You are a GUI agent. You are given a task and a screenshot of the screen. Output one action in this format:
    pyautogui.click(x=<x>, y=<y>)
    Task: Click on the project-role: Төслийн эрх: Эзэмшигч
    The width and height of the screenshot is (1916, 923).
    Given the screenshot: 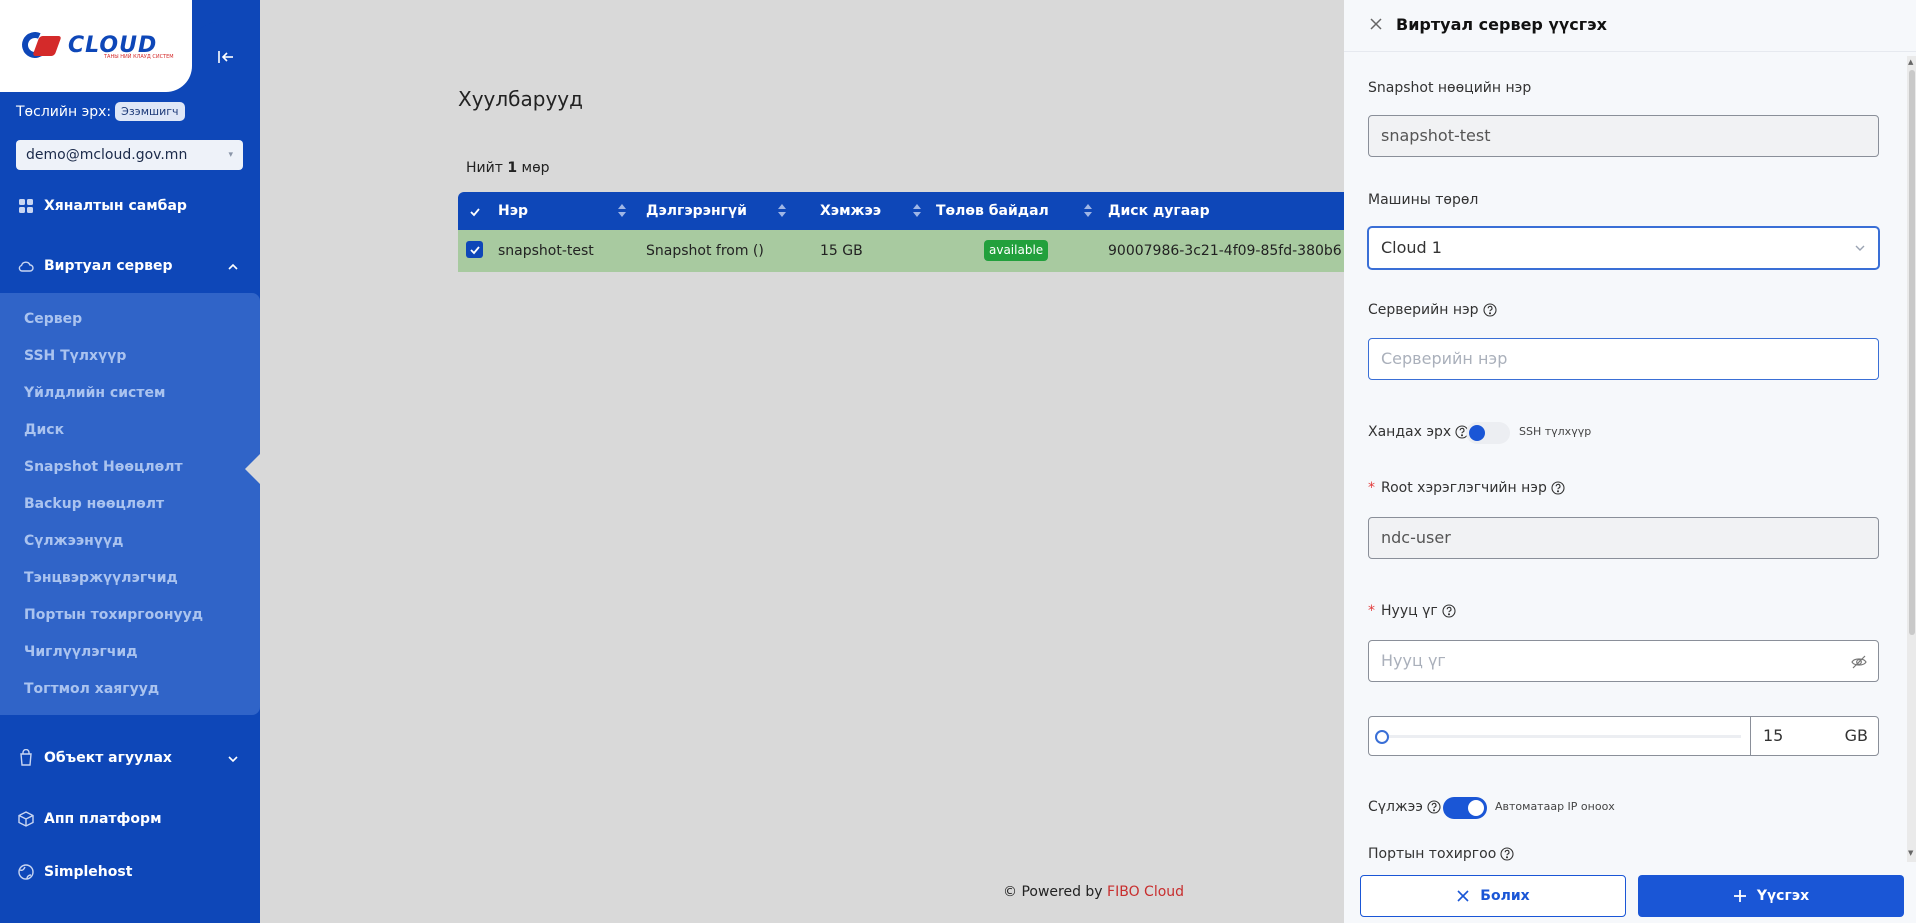 What is the action you would take?
    pyautogui.click(x=100, y=111)
    